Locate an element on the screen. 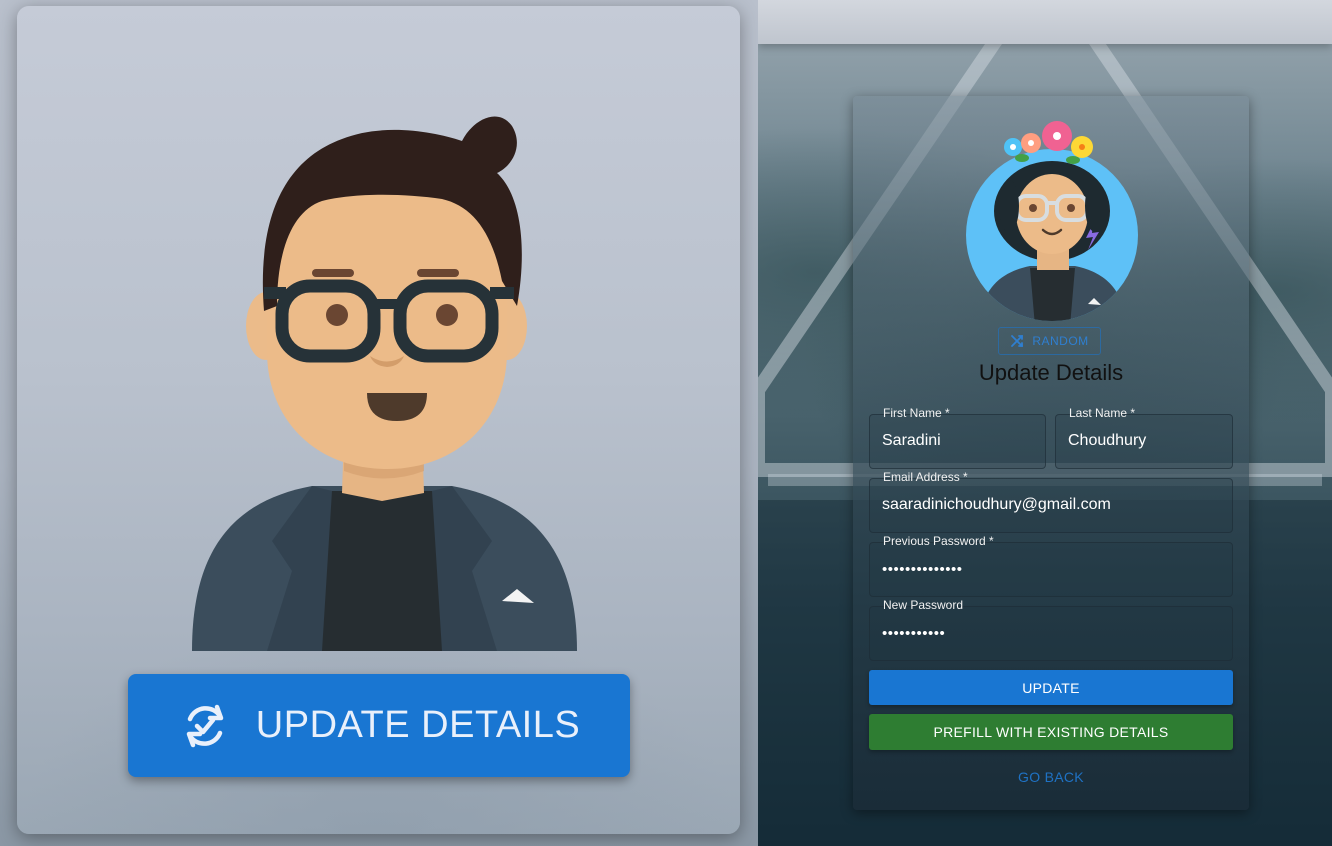  first-name-field: First Name * is located at coordinates (957, 437).